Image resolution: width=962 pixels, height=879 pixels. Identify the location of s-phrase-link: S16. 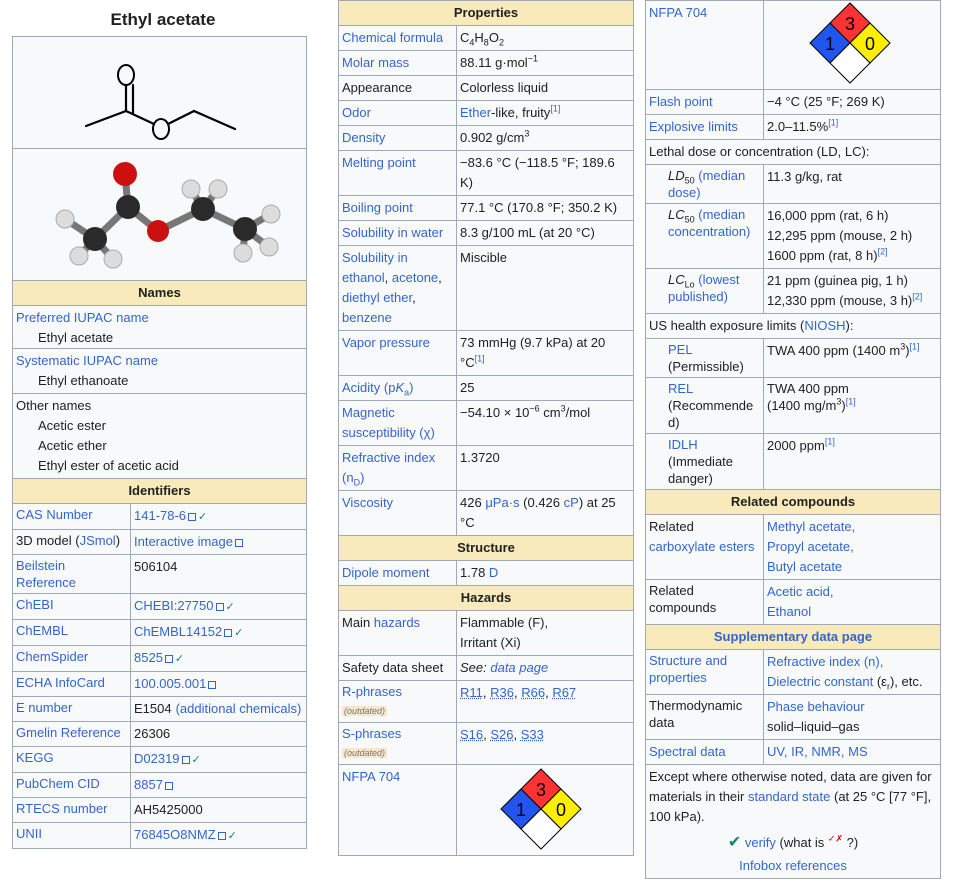
(471, 734).